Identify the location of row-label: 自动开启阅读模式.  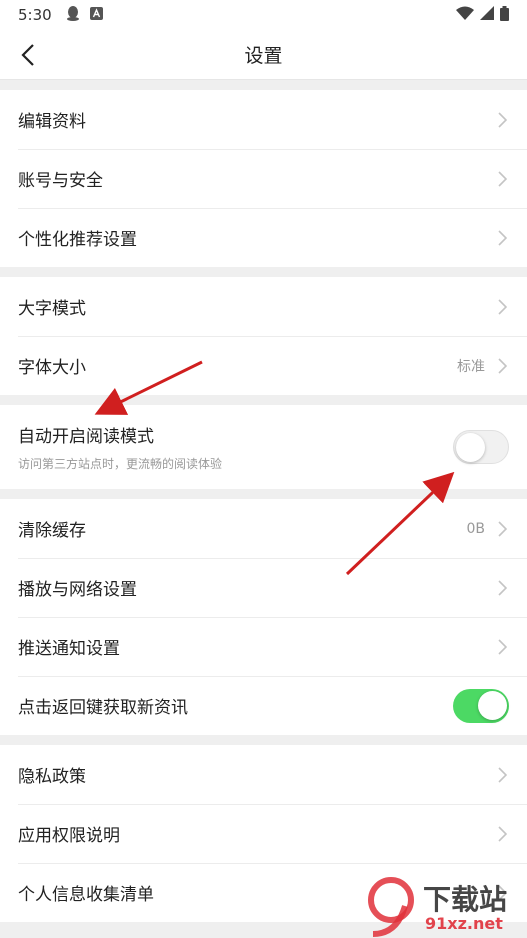
(86, 437).